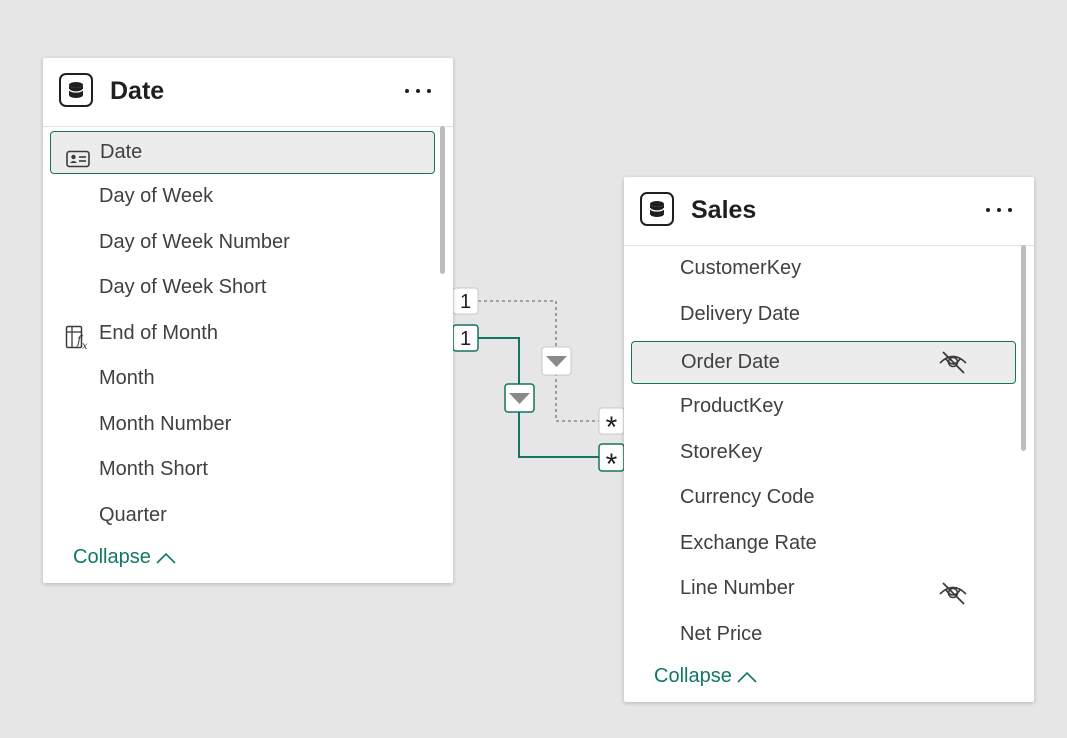 This screenshot has width=1067, height=738. I want to click on field-label: End of Month, so click(158, 332).